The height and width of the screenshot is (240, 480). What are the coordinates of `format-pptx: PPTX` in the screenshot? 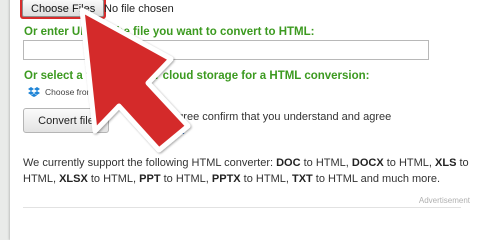 It's located at (226, 179).